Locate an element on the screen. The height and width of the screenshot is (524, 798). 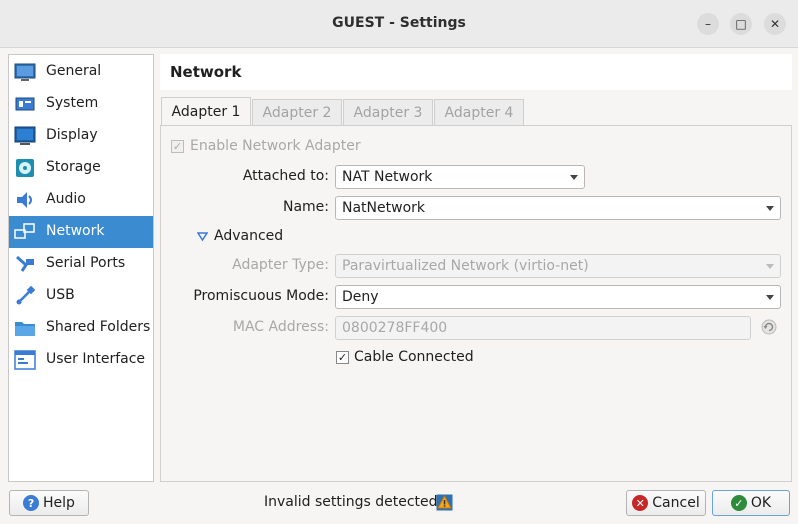
window-title: GUEST - Settings is located at coordinates (399, 23).